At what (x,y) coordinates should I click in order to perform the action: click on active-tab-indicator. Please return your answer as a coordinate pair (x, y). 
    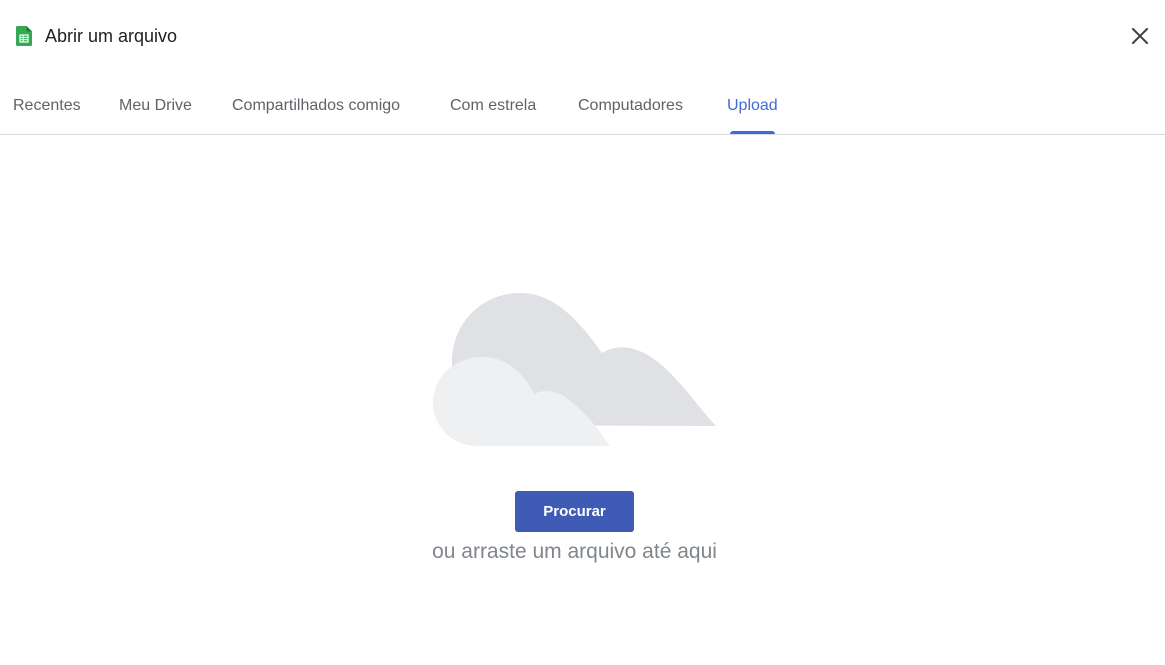
    Looking at the image, I should click on (752, 132).